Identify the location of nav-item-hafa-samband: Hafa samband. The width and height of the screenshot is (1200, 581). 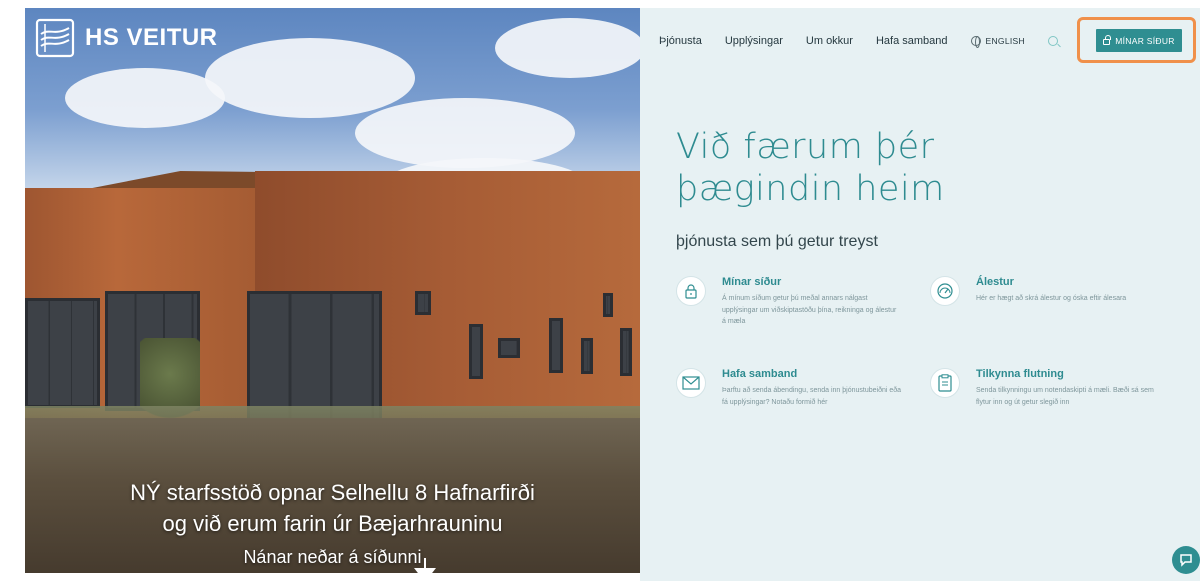
(912, 41).